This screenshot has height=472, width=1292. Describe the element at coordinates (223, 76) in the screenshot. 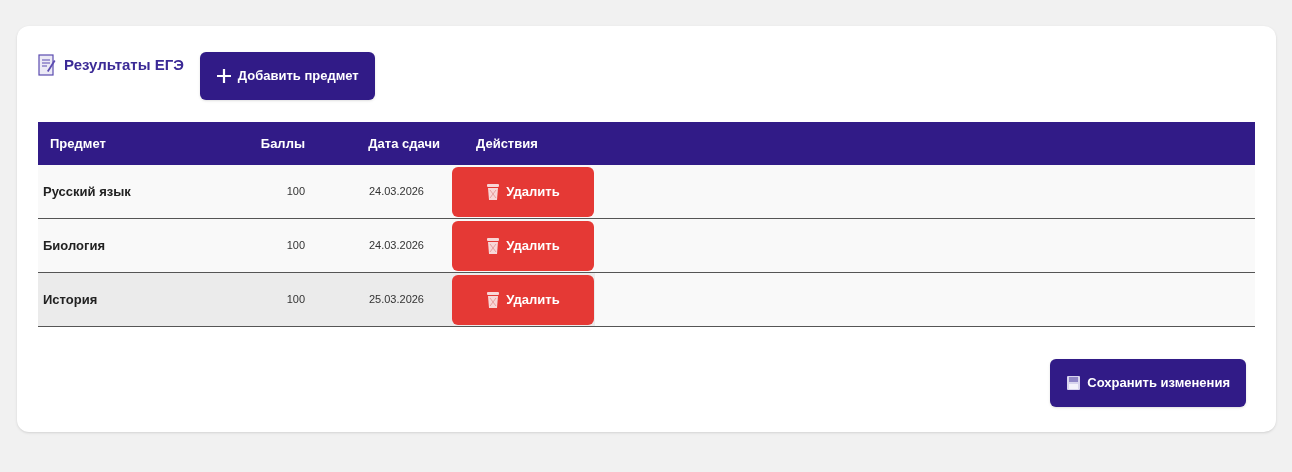

I see `plus-icon` at that location.